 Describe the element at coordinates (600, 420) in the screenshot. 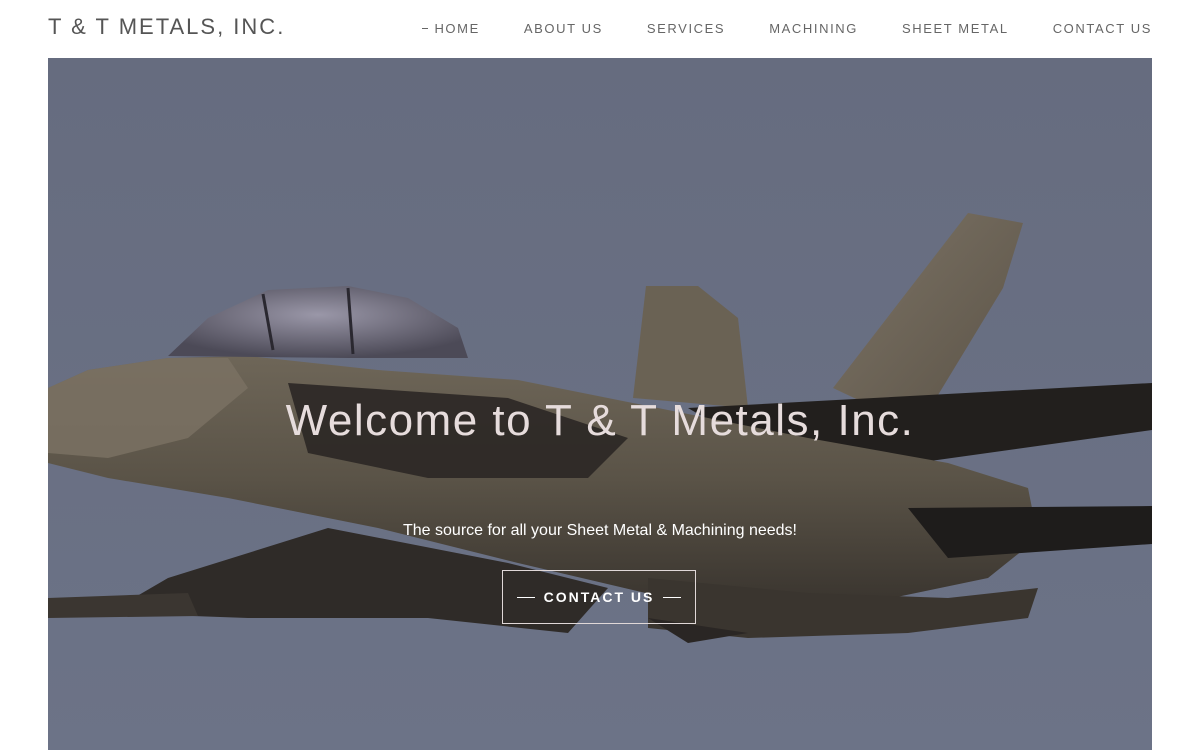

I see `hero-title: Welcome to T & T Metals, Inc.` at that location.